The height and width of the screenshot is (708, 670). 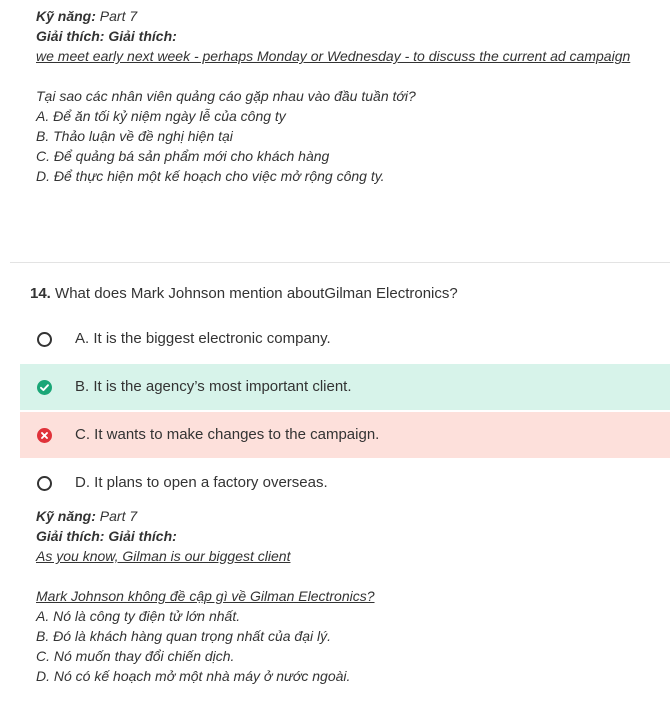 What do you see at coordinates (203, 338) in the screenshot?
I see `option-a-label: A. It is the biggest electronic company.` at bounding box center [203, 338].